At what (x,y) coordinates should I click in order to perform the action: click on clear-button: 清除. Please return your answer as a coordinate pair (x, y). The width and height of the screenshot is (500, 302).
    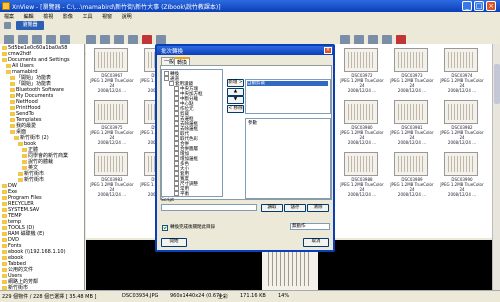
    Looking at the image, I should click on (318, 208).